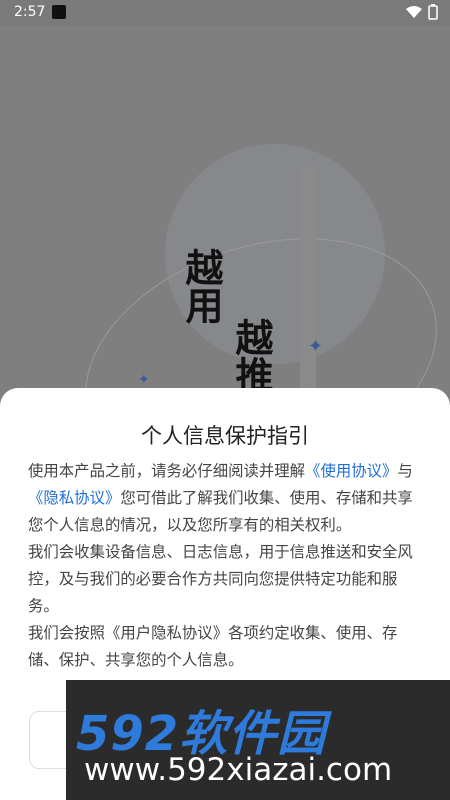 Image resolution: width=450 pixels, height=800 pixels. Describe the element at coordinates (59, 12) in the screenshot. I see `notification-icon` at that location.